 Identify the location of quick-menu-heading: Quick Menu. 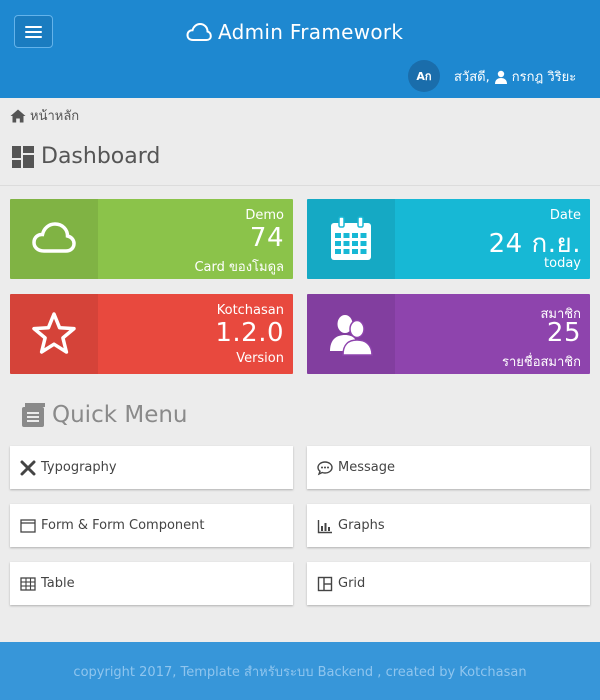
(104, 415).